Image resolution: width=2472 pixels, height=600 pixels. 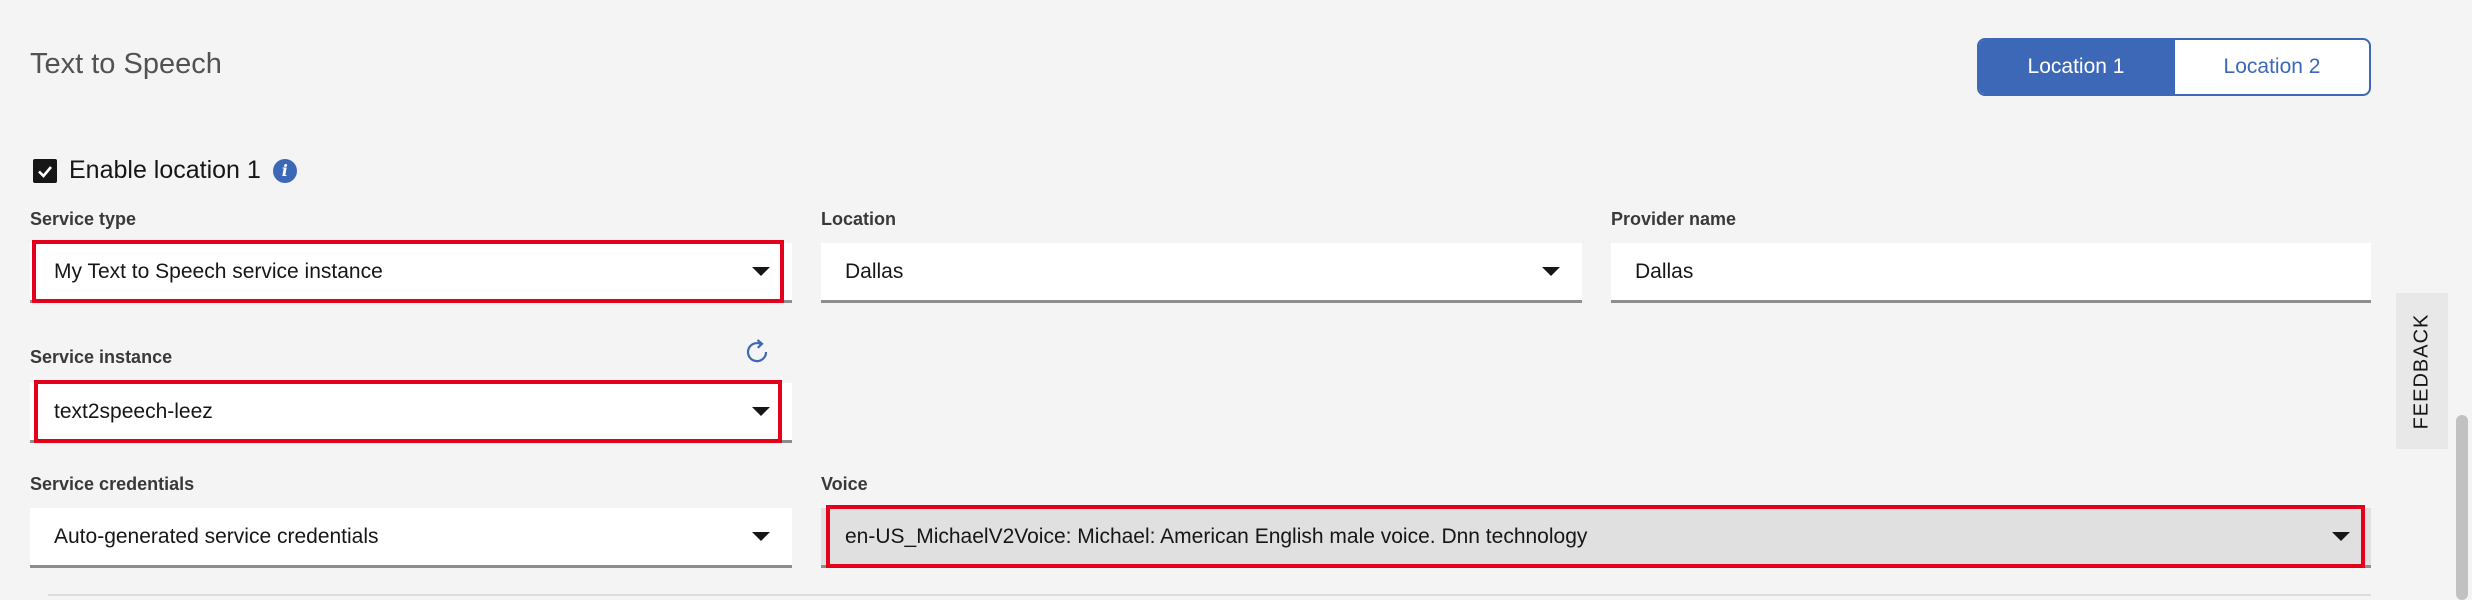 I want to click on location-value: Dallas, so click(x=874, y=271).